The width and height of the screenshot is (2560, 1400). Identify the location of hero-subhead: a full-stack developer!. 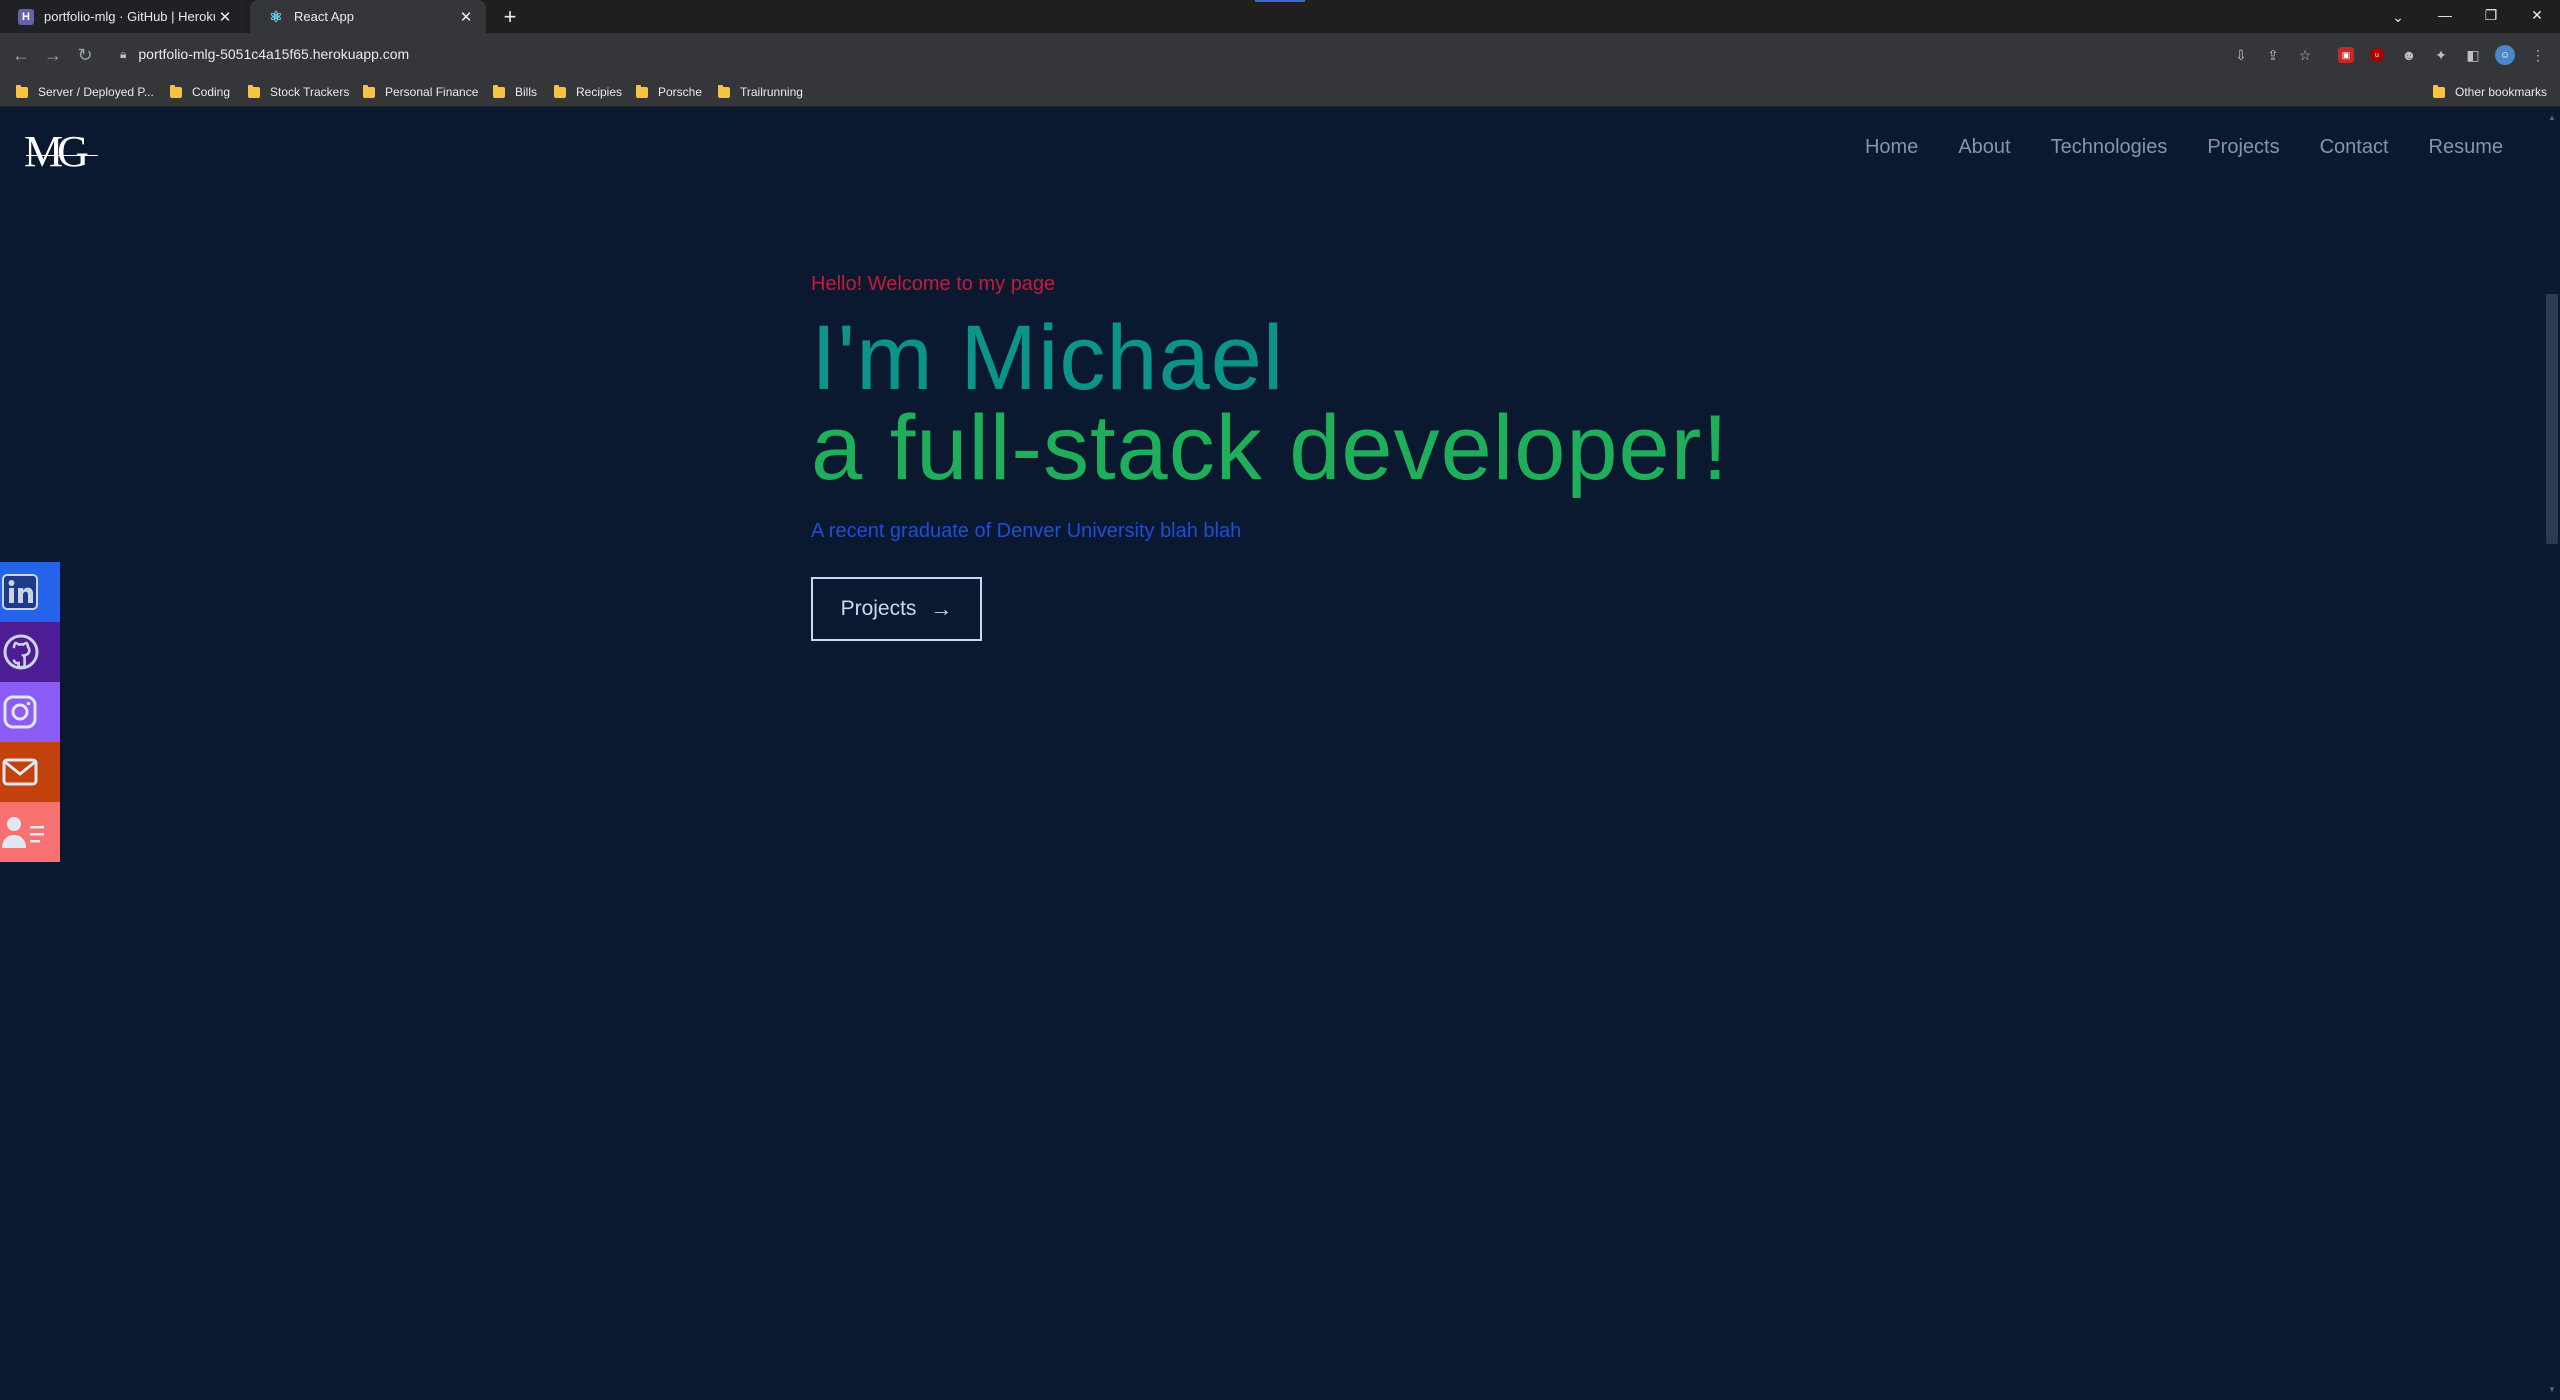
(1270, 448).